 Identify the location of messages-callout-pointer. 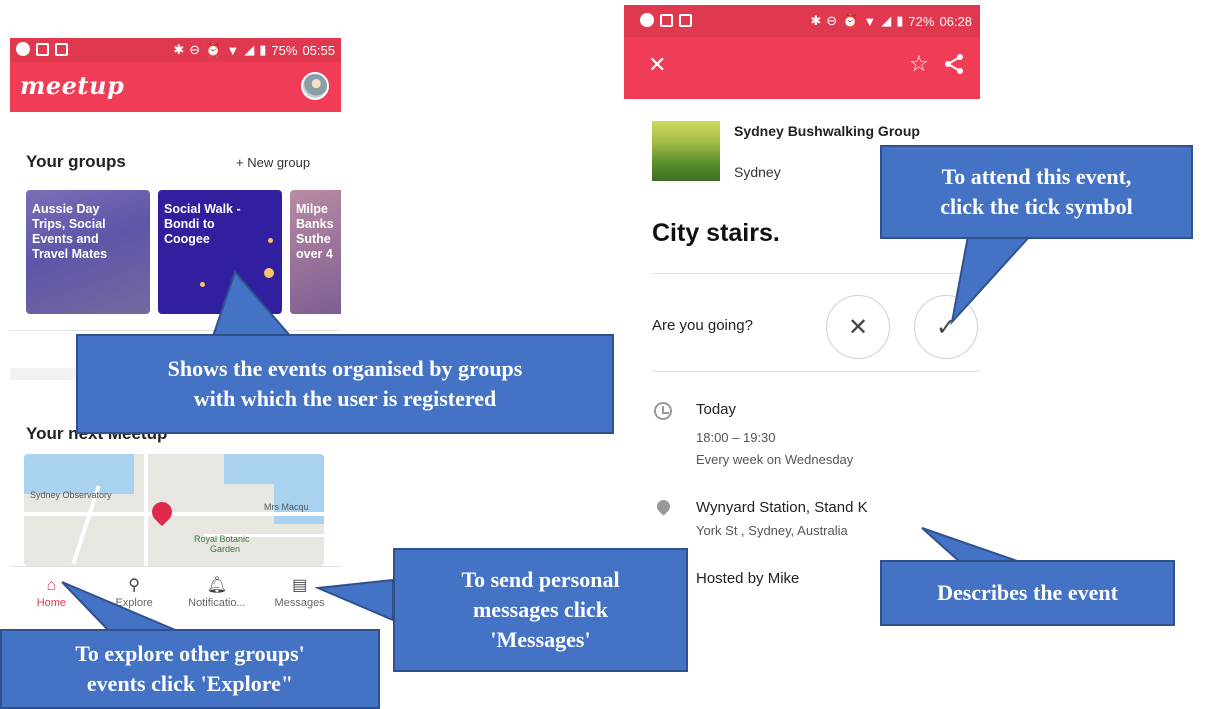
(354, 600).